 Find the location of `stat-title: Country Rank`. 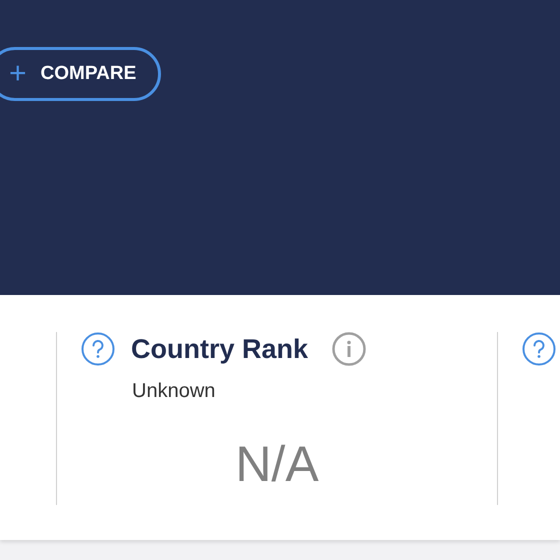

stat-title: Country Rank is located at coordinates (219, 349).